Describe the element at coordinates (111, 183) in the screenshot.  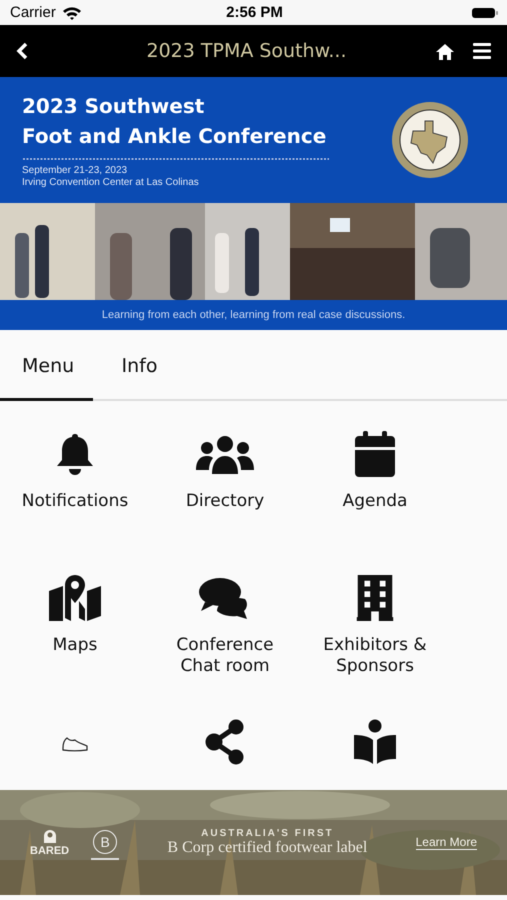
I see `banner-venue: Irving Convention Center at Las Colinas` at that location.